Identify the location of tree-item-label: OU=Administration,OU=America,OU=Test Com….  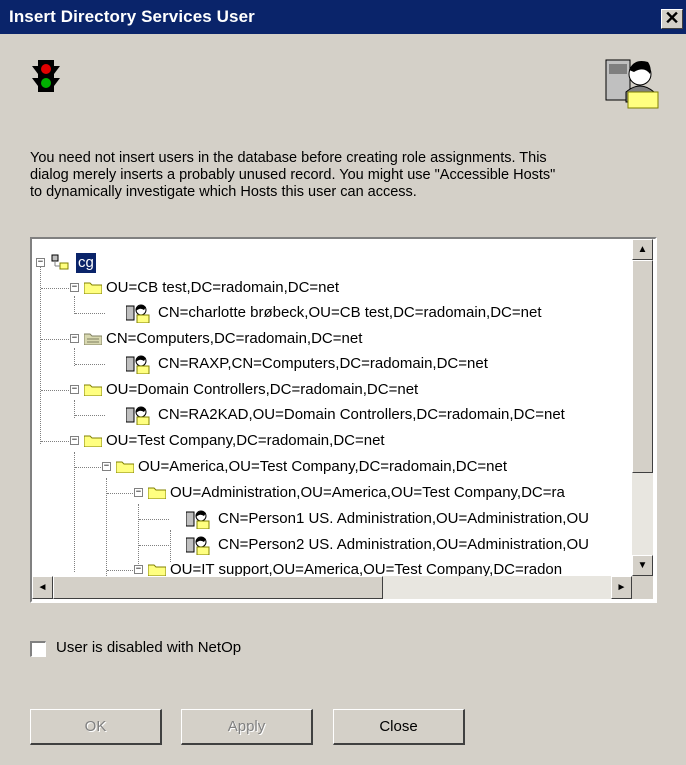
(367, 492).